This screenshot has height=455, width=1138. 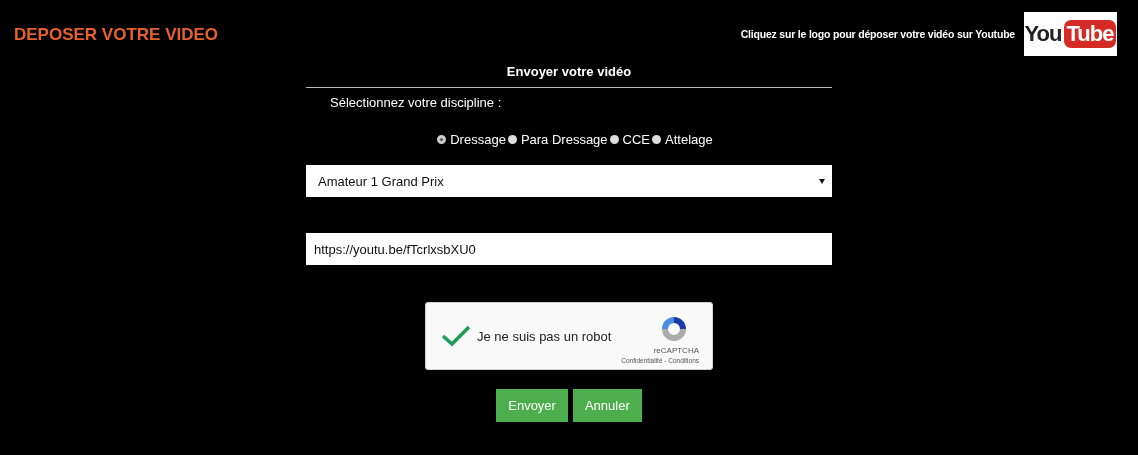 I want to click on radio-option: Dressage, so click(x=471, y=139).